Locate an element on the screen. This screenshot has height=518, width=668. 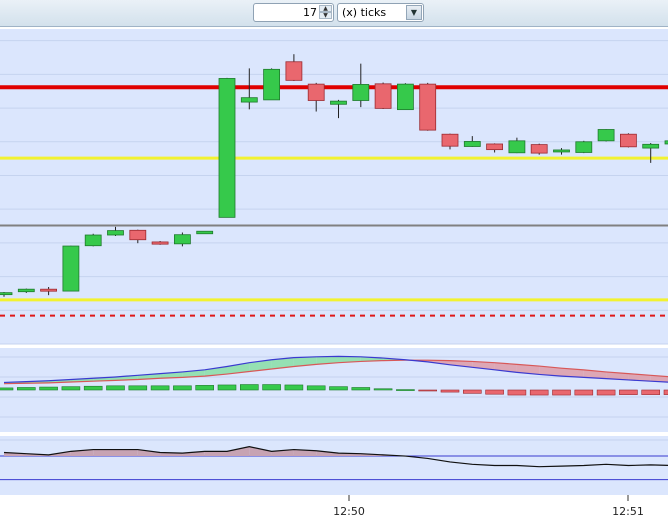
toolbar: 17 ▲ ▼ (x) ticks ▼ is located at coordinates (334, 13).